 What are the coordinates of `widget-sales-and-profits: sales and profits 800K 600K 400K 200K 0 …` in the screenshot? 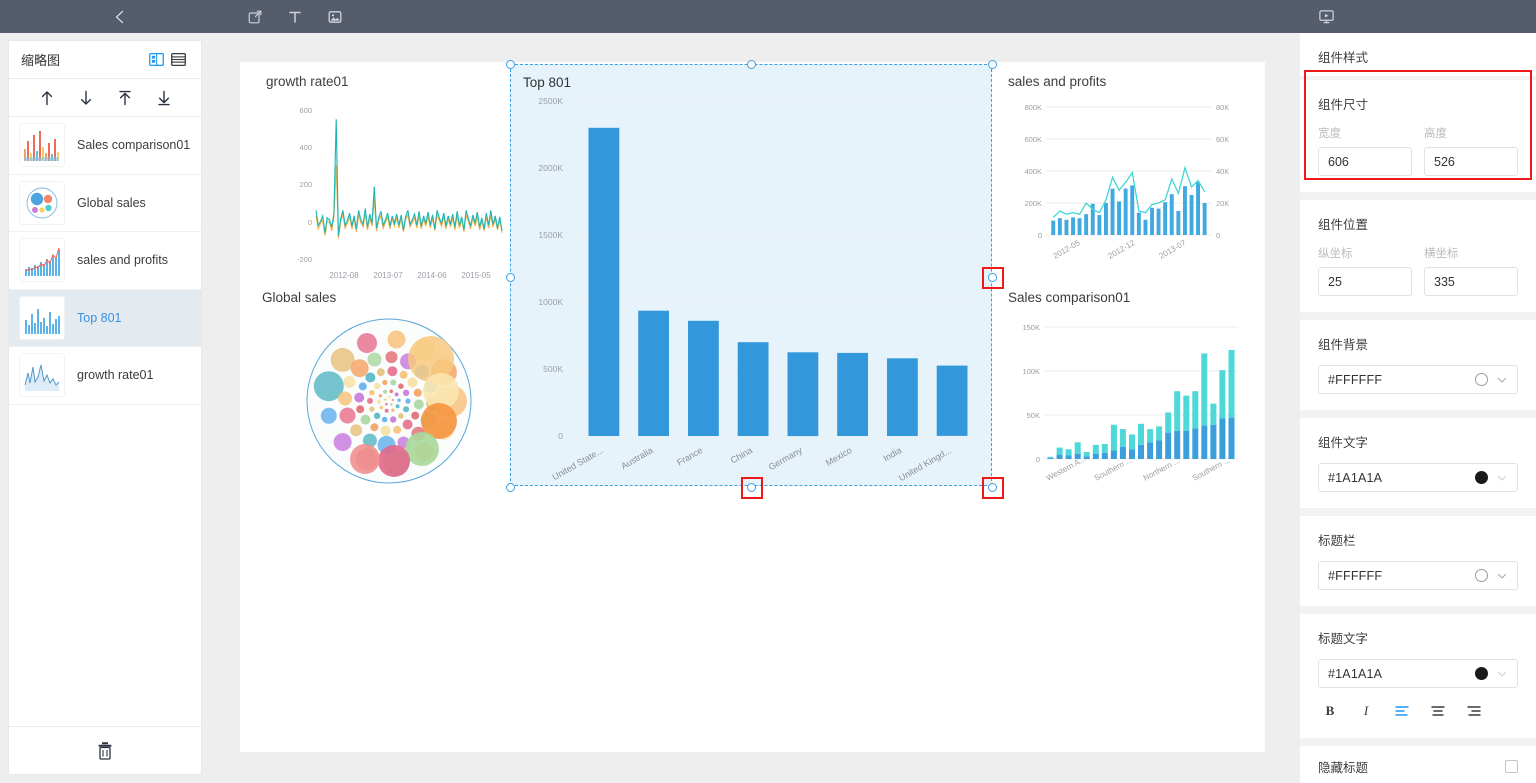 It's located at (1130, 179).